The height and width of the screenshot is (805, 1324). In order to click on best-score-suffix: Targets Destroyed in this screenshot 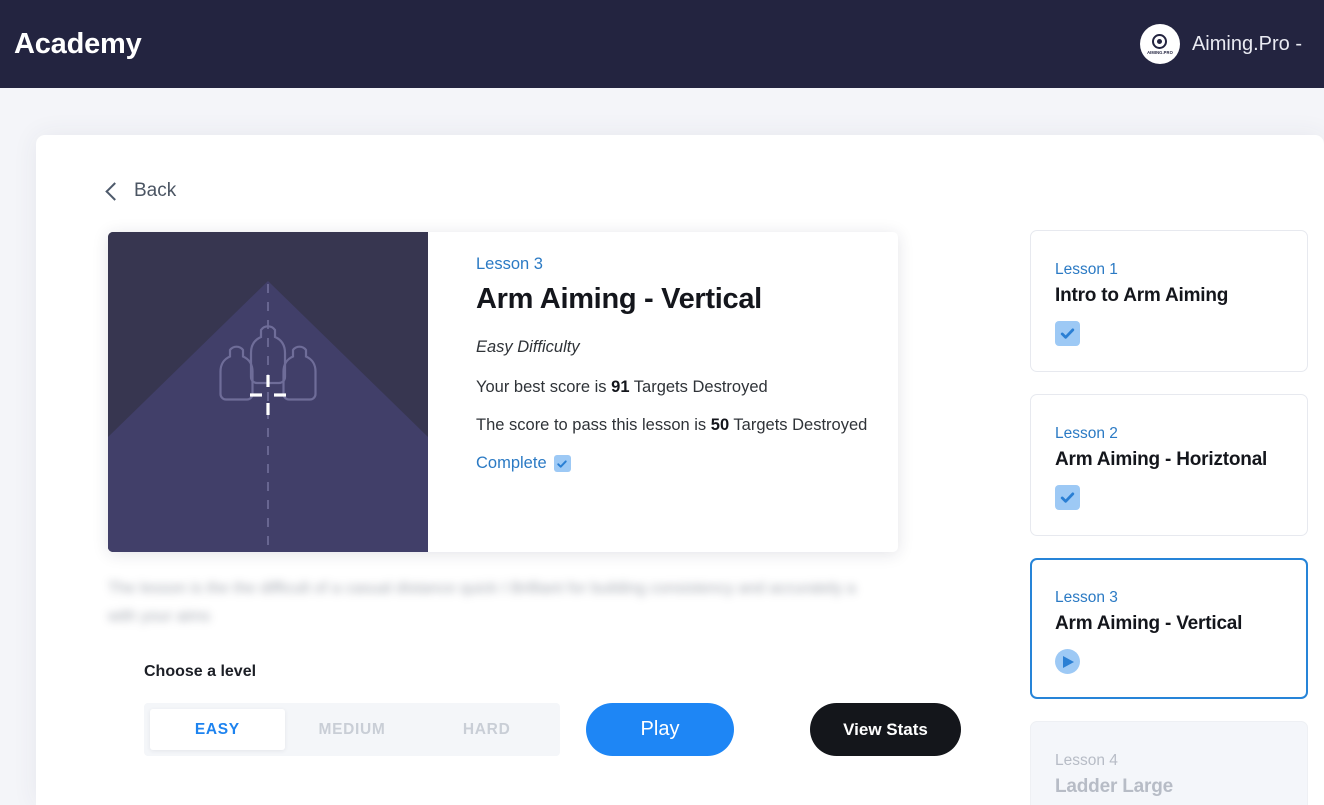, I will do `click(698, 387)`.